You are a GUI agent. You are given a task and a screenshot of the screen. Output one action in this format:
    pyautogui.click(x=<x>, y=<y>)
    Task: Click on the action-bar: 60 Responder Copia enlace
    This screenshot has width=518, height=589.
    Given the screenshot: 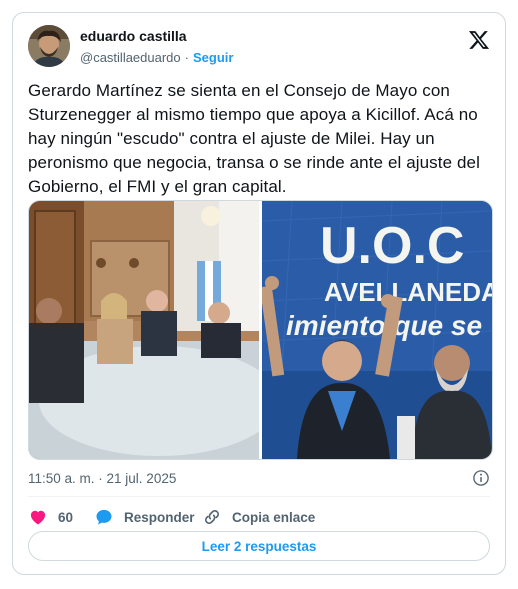 What is the action you would take?
    pyautogui.click(x=259, y=517)
    